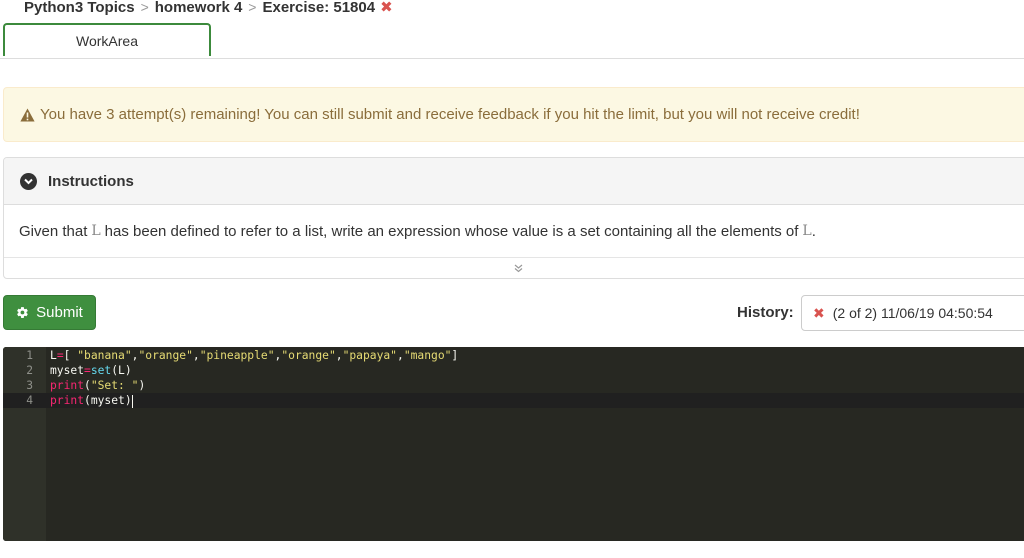 This screenshot has height=558, width=1024. What do you see at coordinates (29, 370) in the screenshot?
I see `line-number: 2` at bounding box center [29, 370].